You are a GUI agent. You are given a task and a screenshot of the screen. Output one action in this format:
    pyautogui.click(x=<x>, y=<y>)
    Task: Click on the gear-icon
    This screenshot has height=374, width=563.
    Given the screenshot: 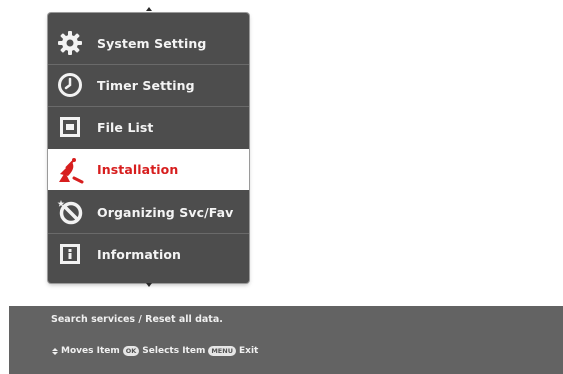 What is the action you would take?
    pyautogui.click(x=70, y=43)
    